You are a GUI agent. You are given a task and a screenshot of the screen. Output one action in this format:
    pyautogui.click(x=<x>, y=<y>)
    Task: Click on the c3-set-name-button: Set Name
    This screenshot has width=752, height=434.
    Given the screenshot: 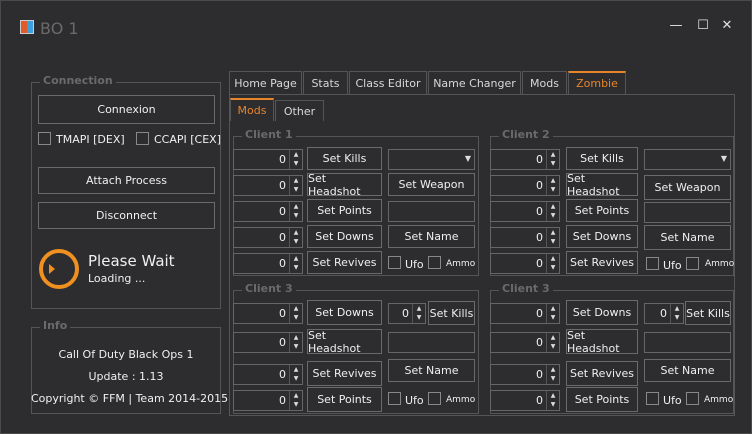 What is the action you would take?
    pyautogui.click(x=431, y=370)
    